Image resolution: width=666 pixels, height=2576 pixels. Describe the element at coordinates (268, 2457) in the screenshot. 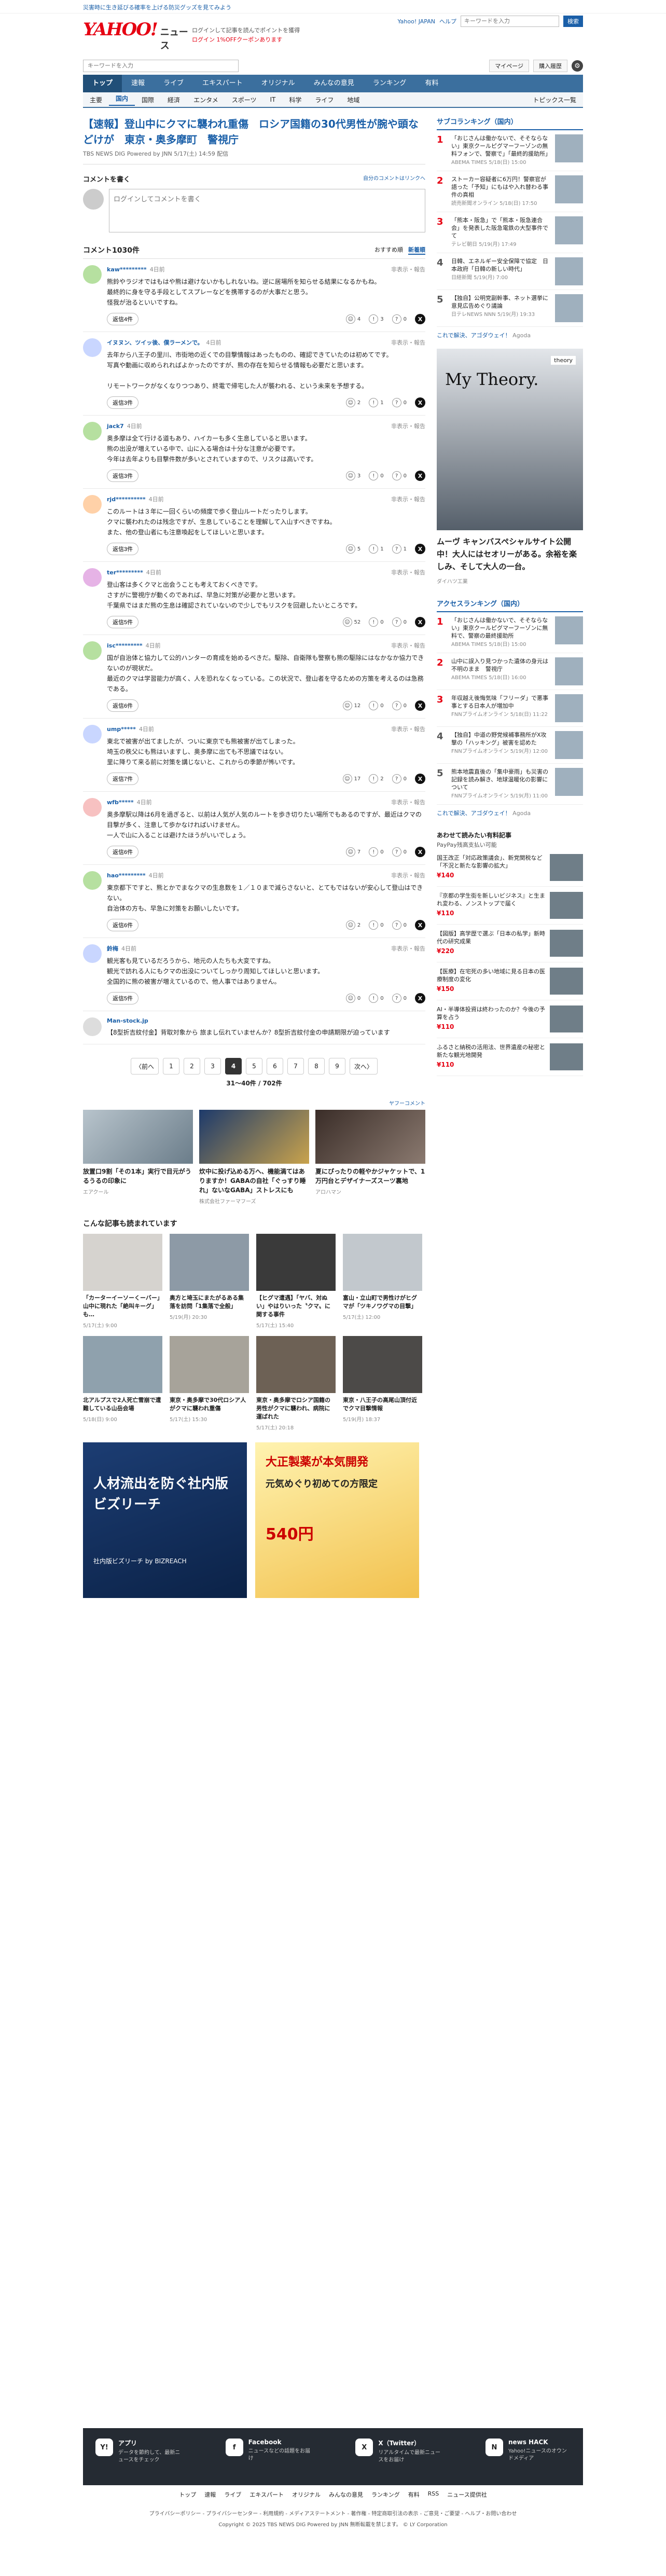

I see `footer-app-link: f Facebook ニュースなどの話題をお届け` at that location.